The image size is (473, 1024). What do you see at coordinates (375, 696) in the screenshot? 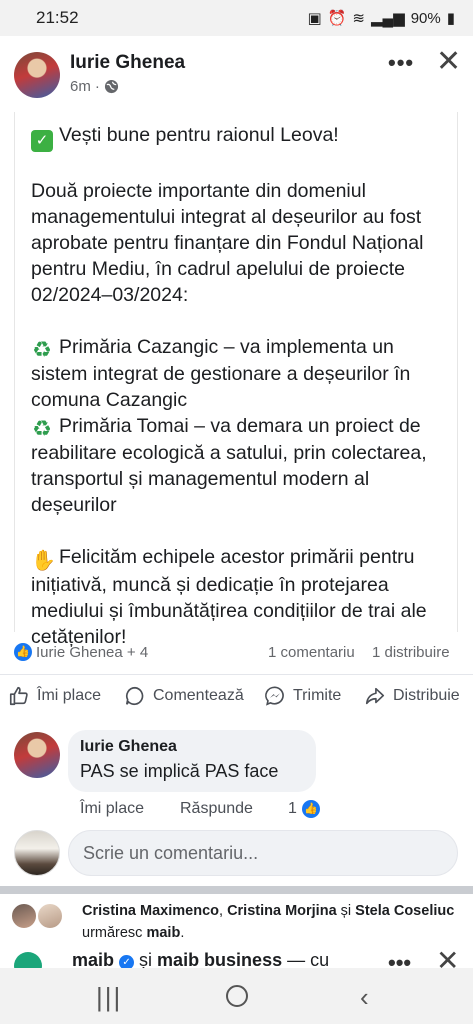
I see `share-arrow-icon` at bounding box center [375, 696].